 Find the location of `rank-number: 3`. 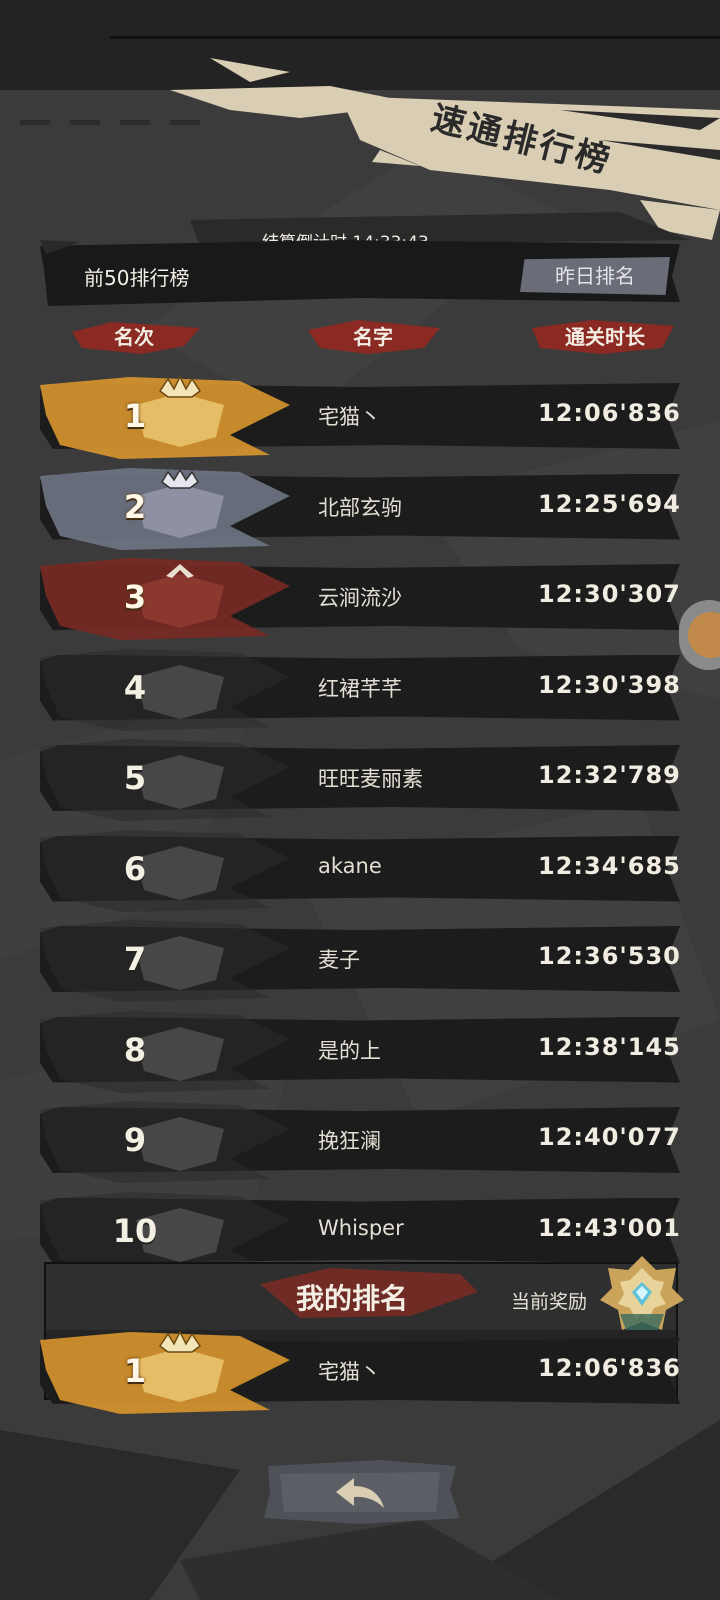

rank-number: 3 is located at coordinates (135, 597).